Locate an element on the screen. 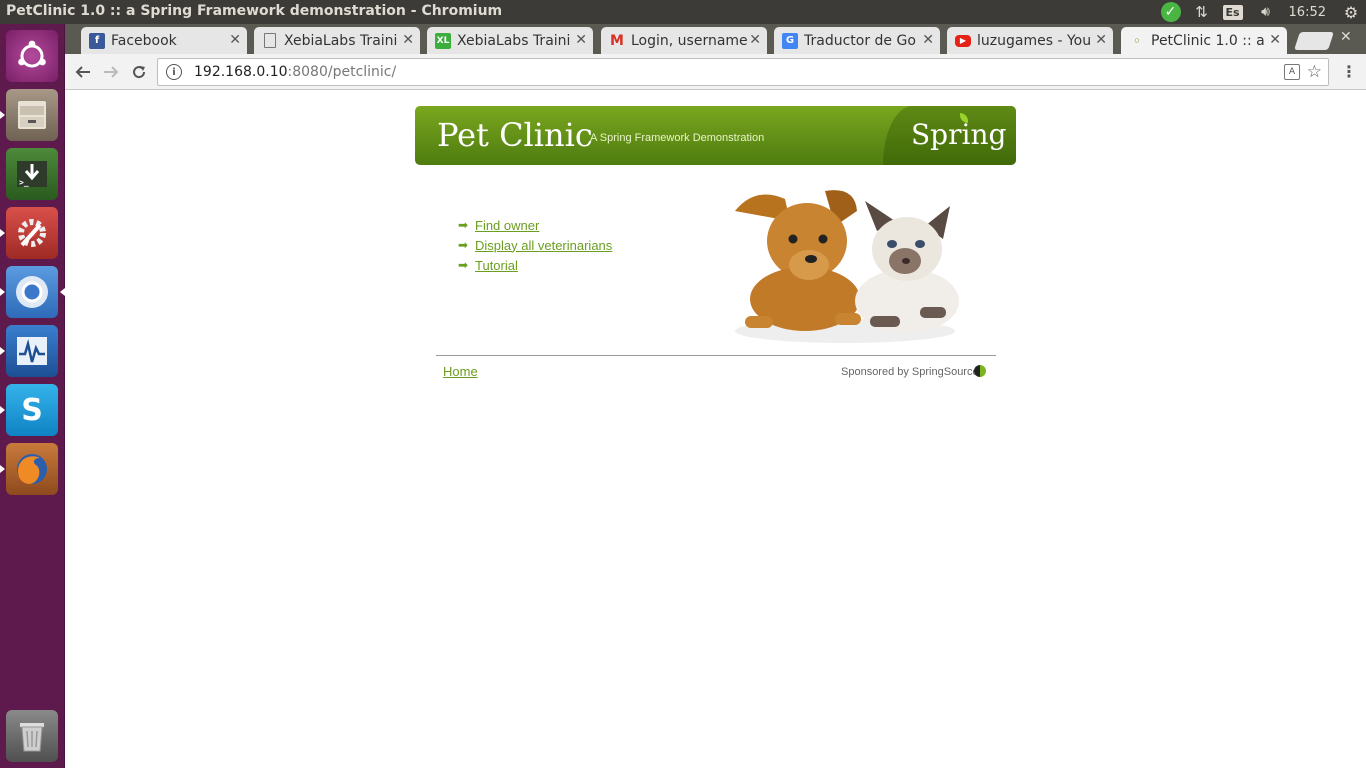 This screenshot has width=1366, height=768. wrench-gear-icon is located at coordinates (32, 233).